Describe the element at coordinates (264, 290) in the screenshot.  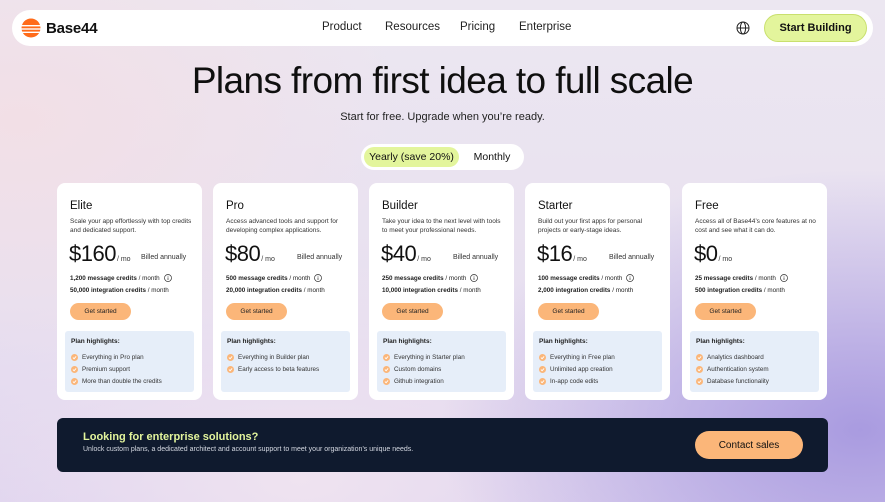
I see `integration-credits: 20,000 integration credits` at that location.